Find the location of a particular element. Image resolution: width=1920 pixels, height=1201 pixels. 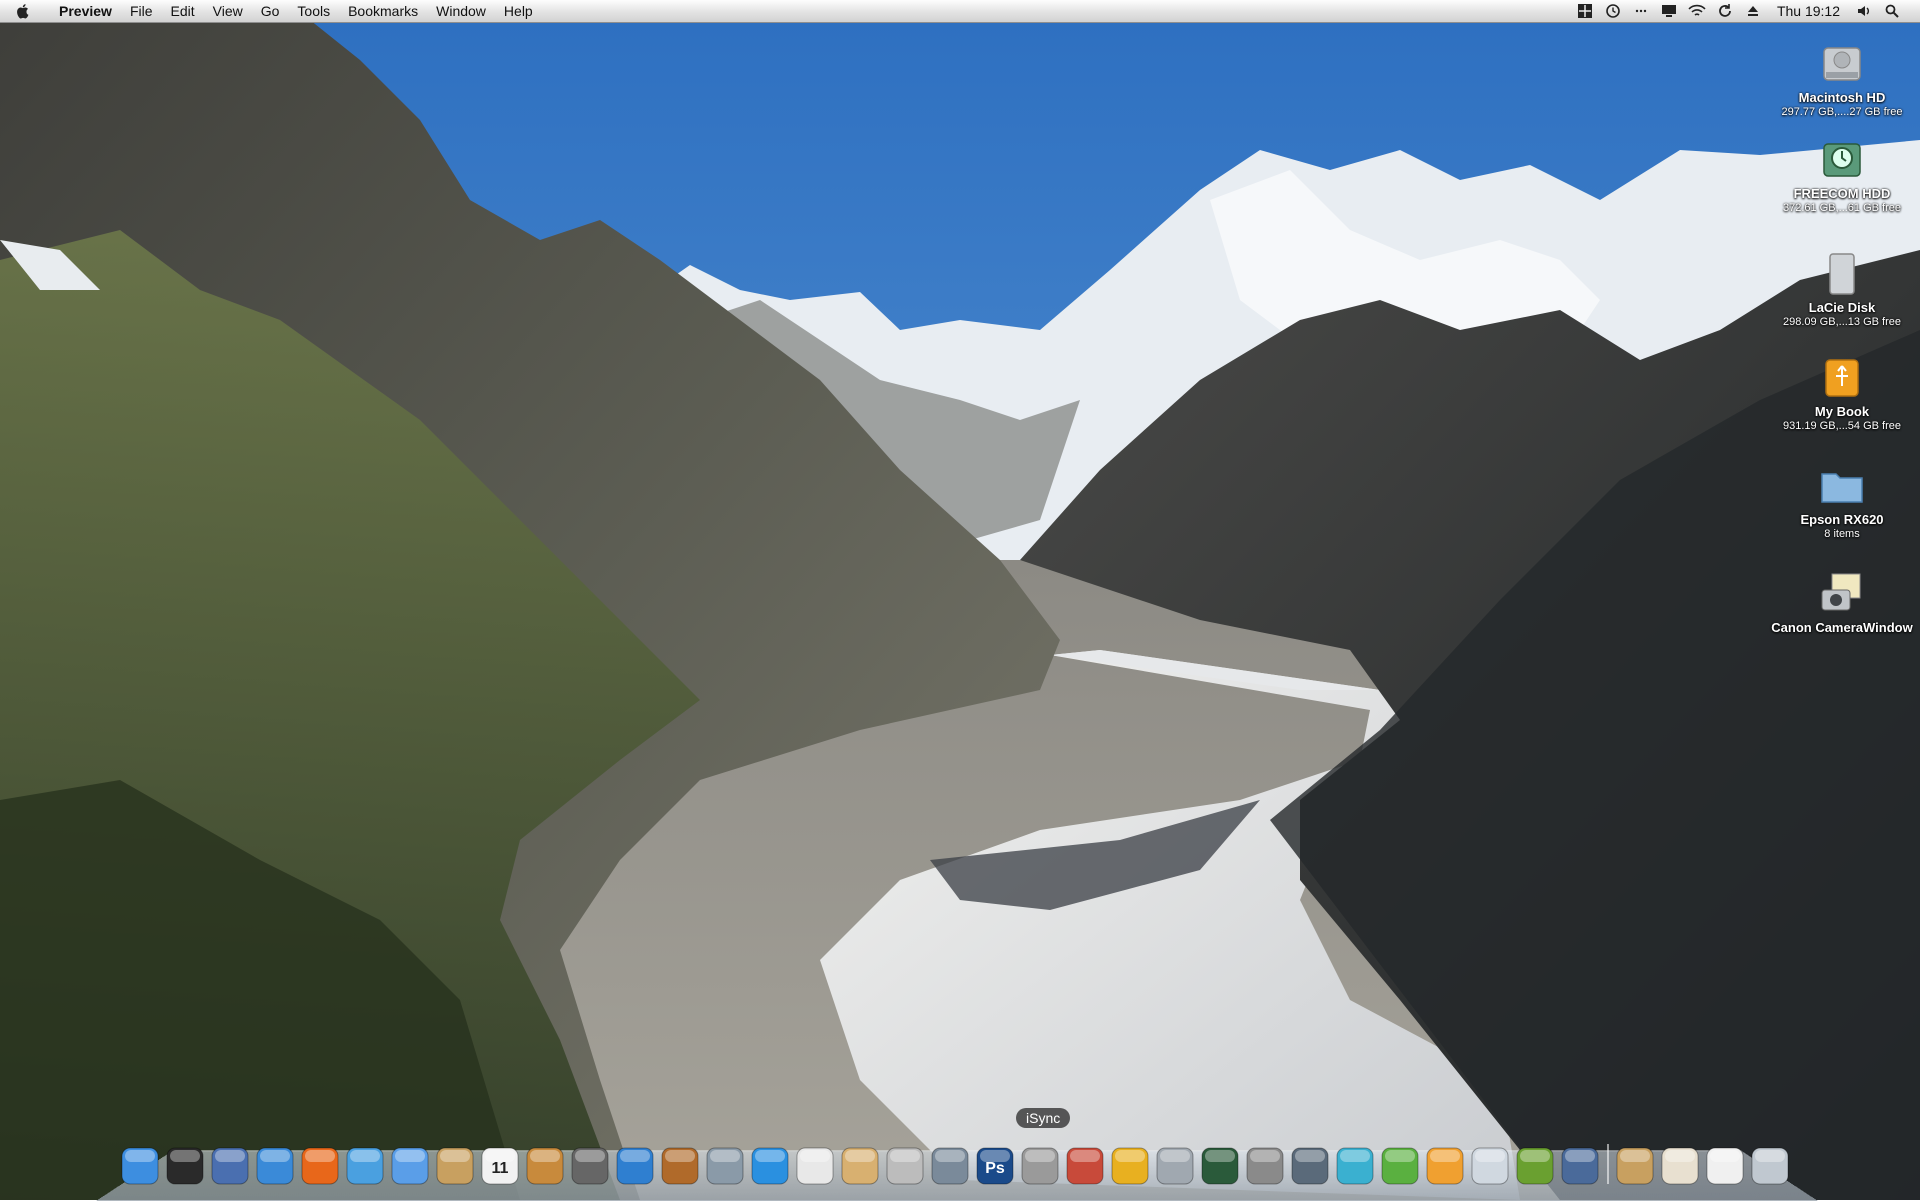

fruit-icon is located at coordinates (1535, 1166).